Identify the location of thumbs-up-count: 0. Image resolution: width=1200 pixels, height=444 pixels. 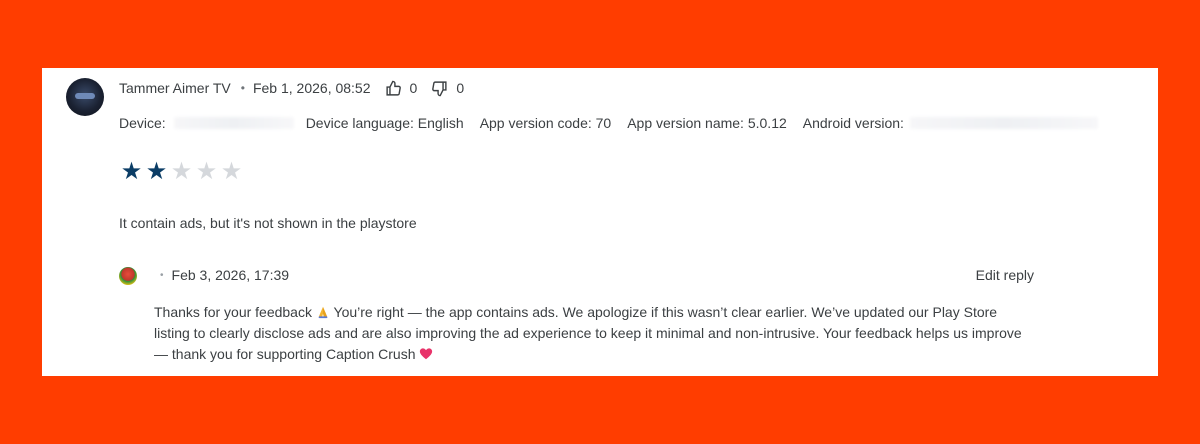
(413, 88).